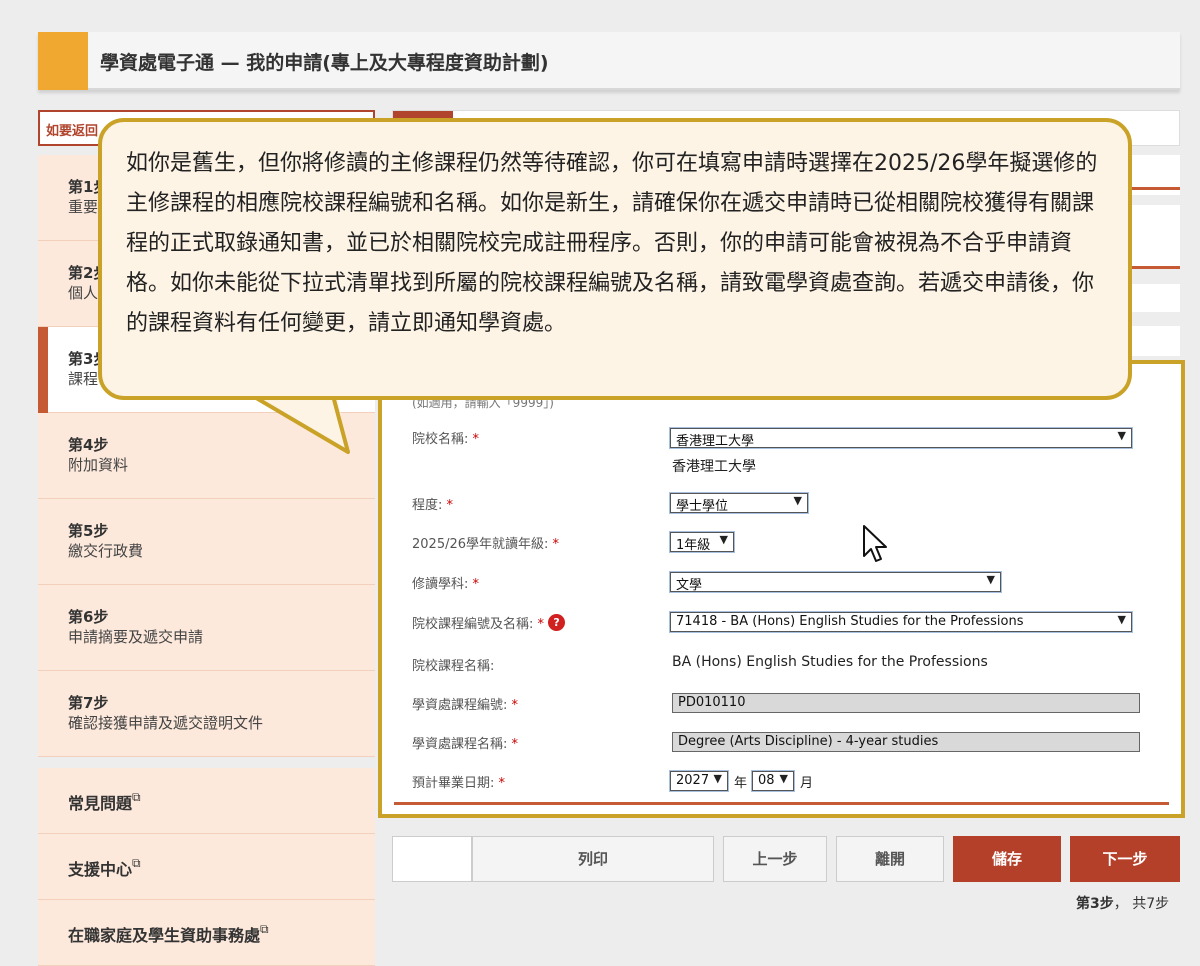 Image resolution: width=1200 pixels, height=966 pixels. Describe the element at coordinates (106, 551) in the screenshot. I see `step-label: 繳交行政費` at that location.